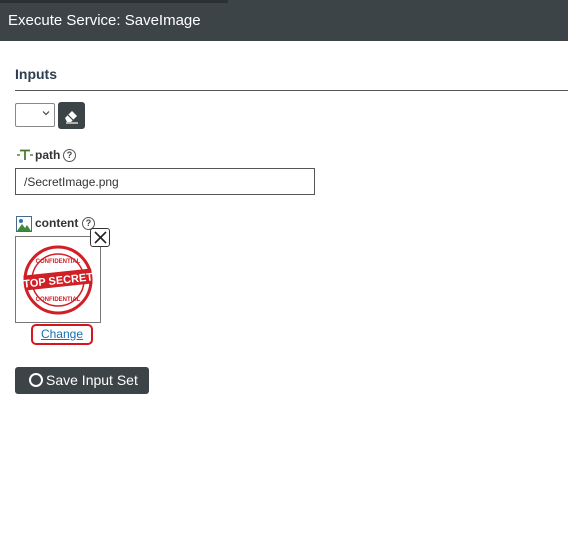 This screenshot has height=543, width=568. Describe the element at coordinates (58, 262) in the screenshot. I see `stamp-top-text: CONFIDENTIAL` at that location.